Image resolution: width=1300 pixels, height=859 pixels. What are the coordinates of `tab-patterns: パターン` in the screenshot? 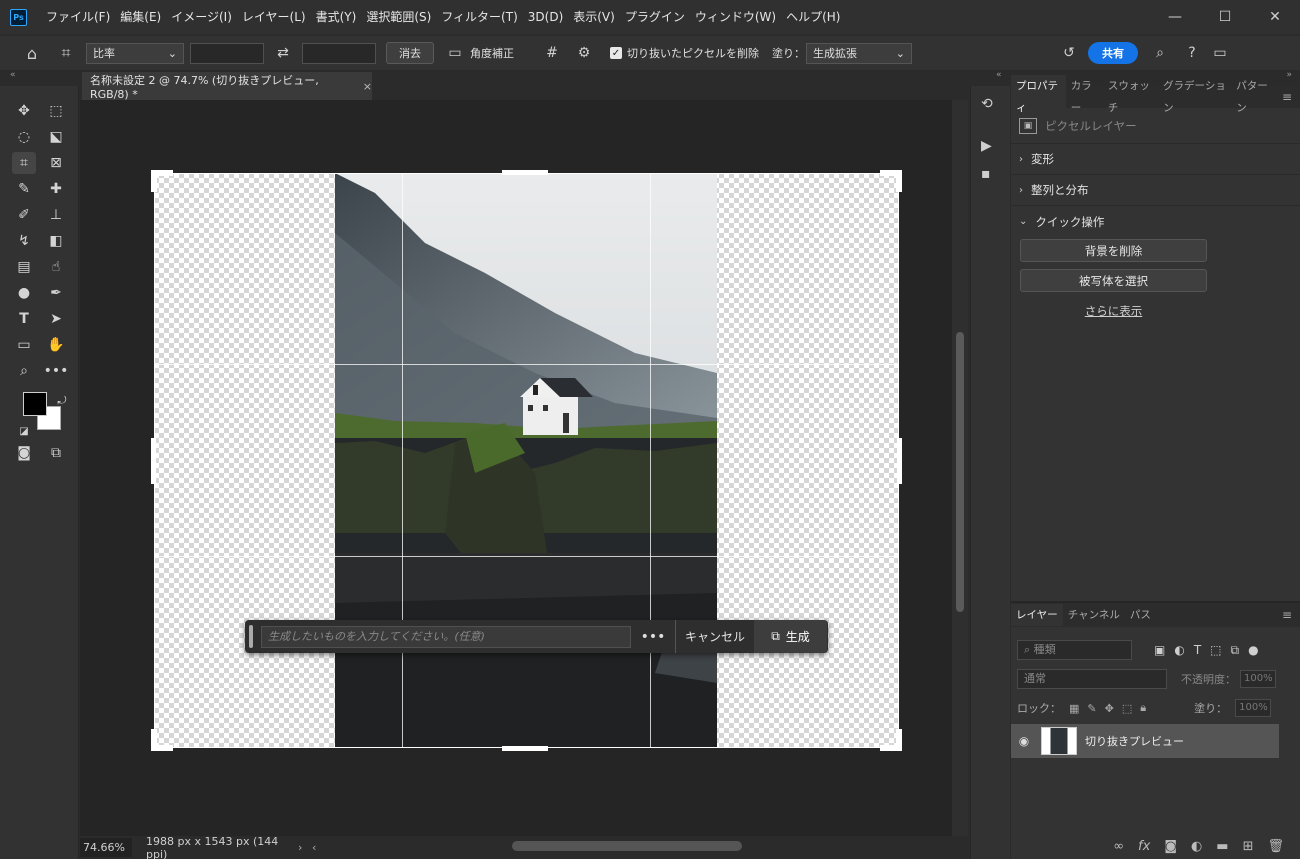 It's located at (1254, 97).